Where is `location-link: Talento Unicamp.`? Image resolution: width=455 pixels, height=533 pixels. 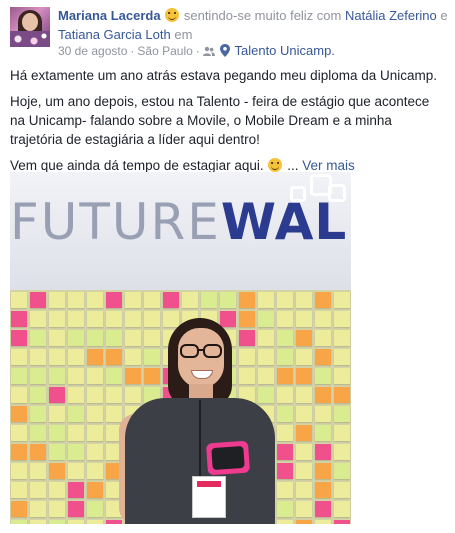
location-link: Talento Unicamp. is located at coordinates (284, 50).